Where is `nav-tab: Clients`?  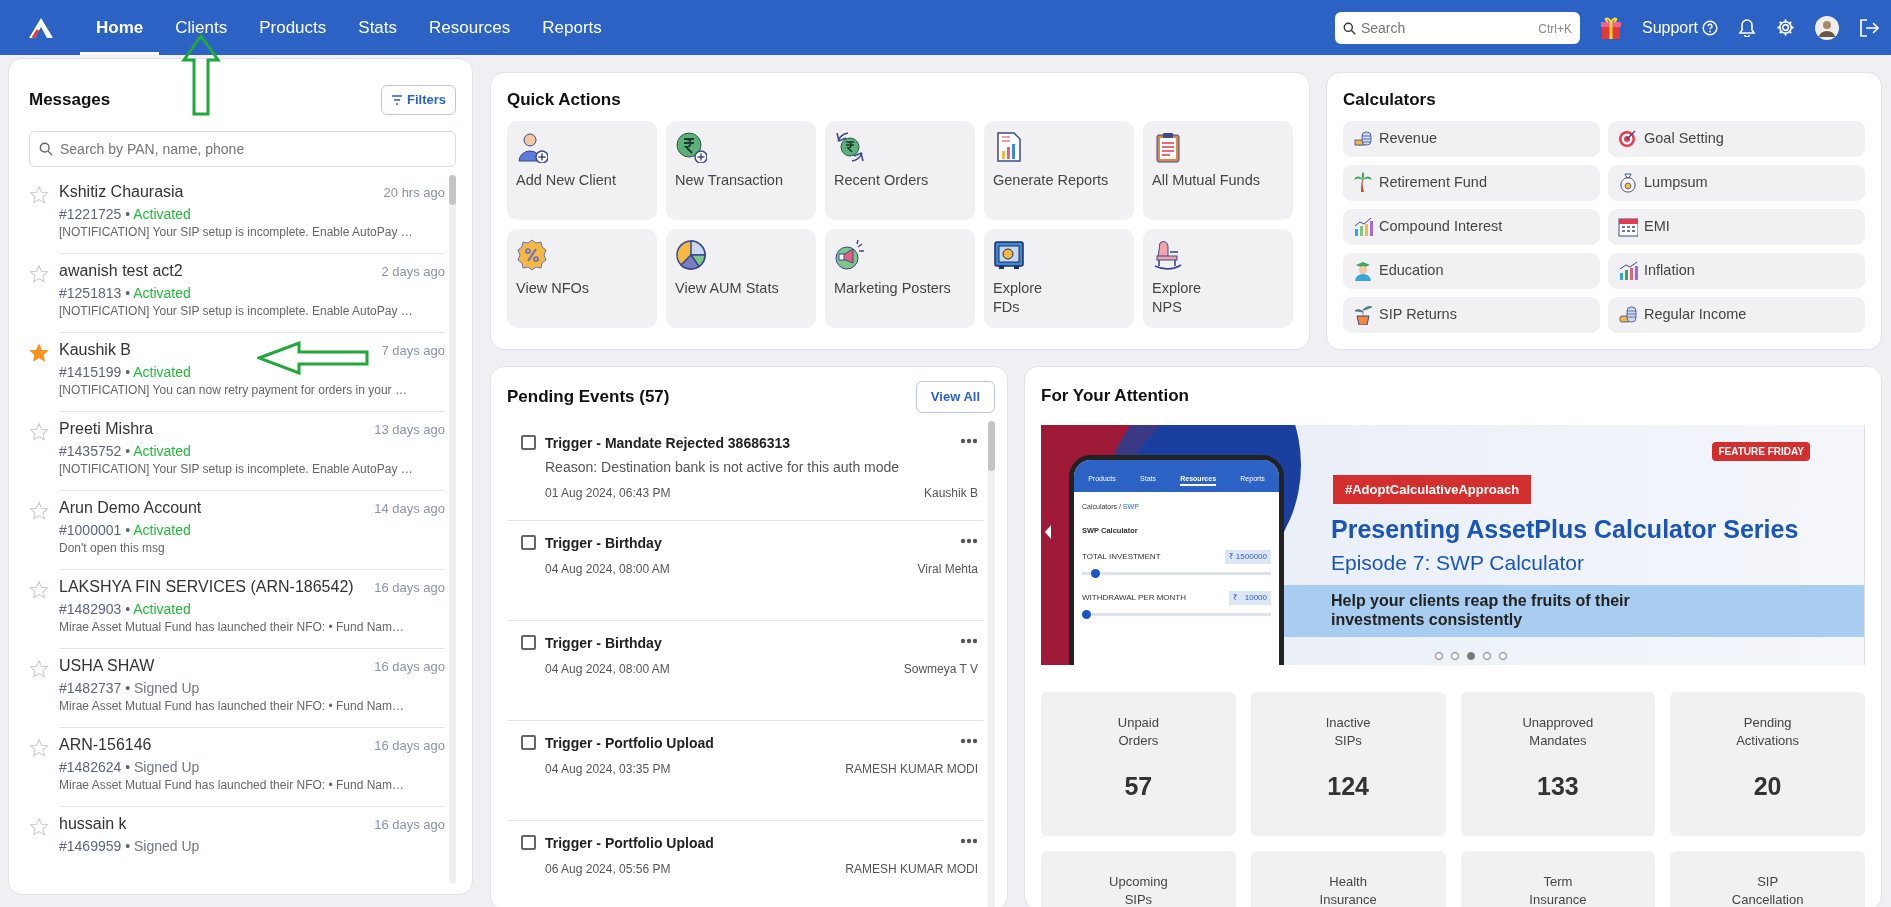 nav-tab: Clients is located at coordinates (201, 27).